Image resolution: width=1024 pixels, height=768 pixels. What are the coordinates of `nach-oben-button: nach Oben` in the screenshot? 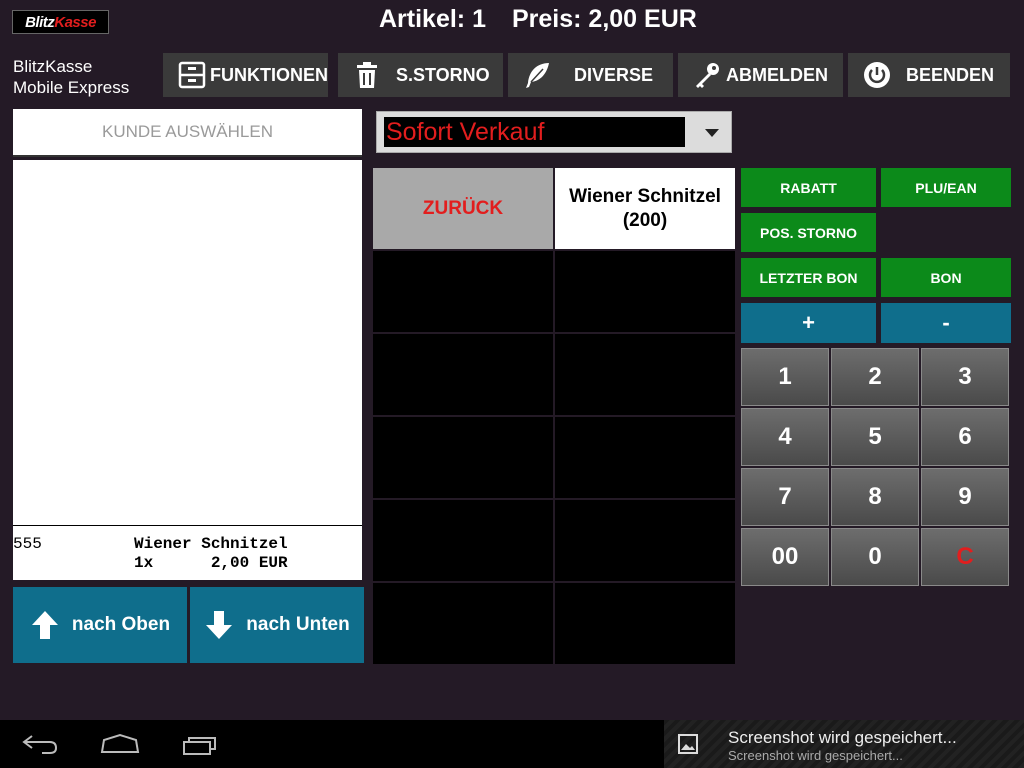 It's located at (100, 625).